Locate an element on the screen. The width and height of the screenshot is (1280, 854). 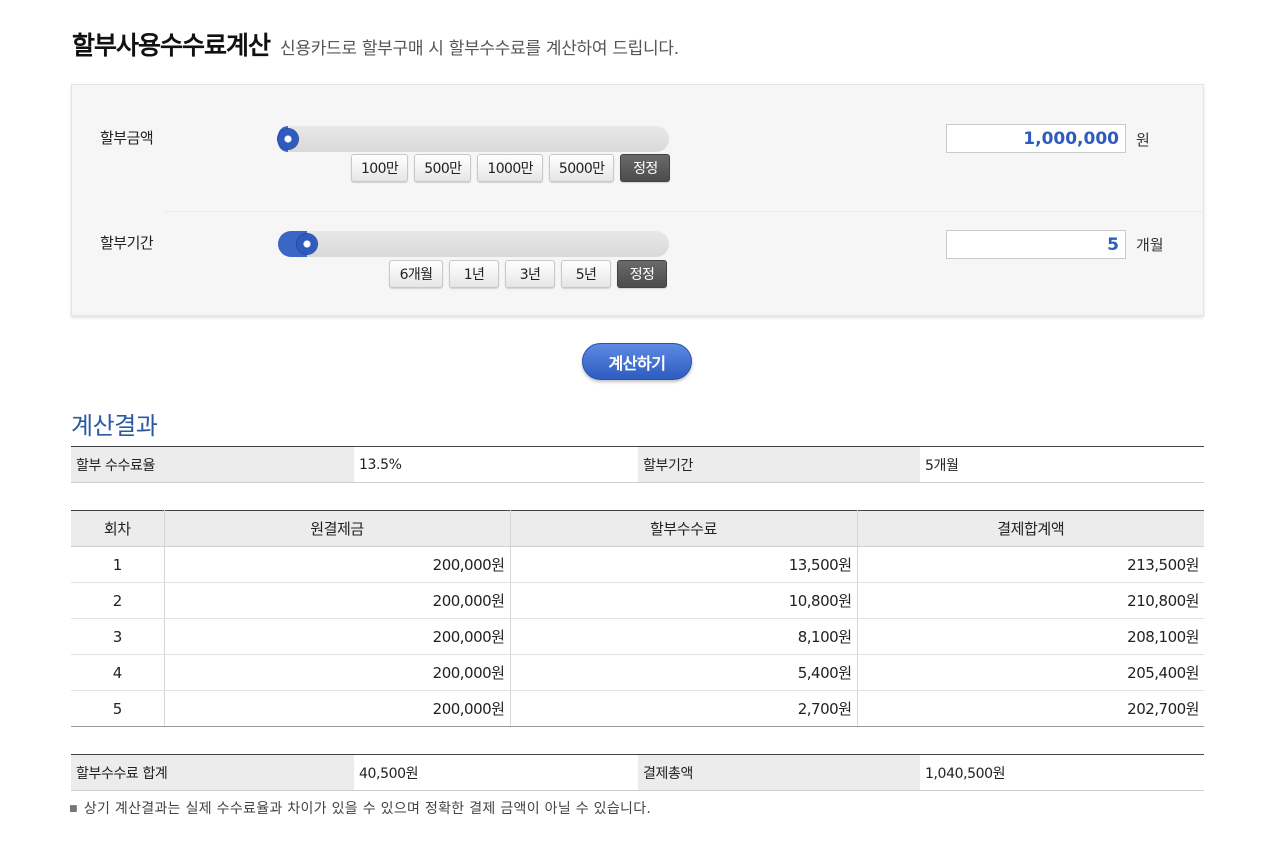
table-row: 할부수수료 합계 40,500원 결제총액 1,040,500원 is located at coordinates (637, 772).